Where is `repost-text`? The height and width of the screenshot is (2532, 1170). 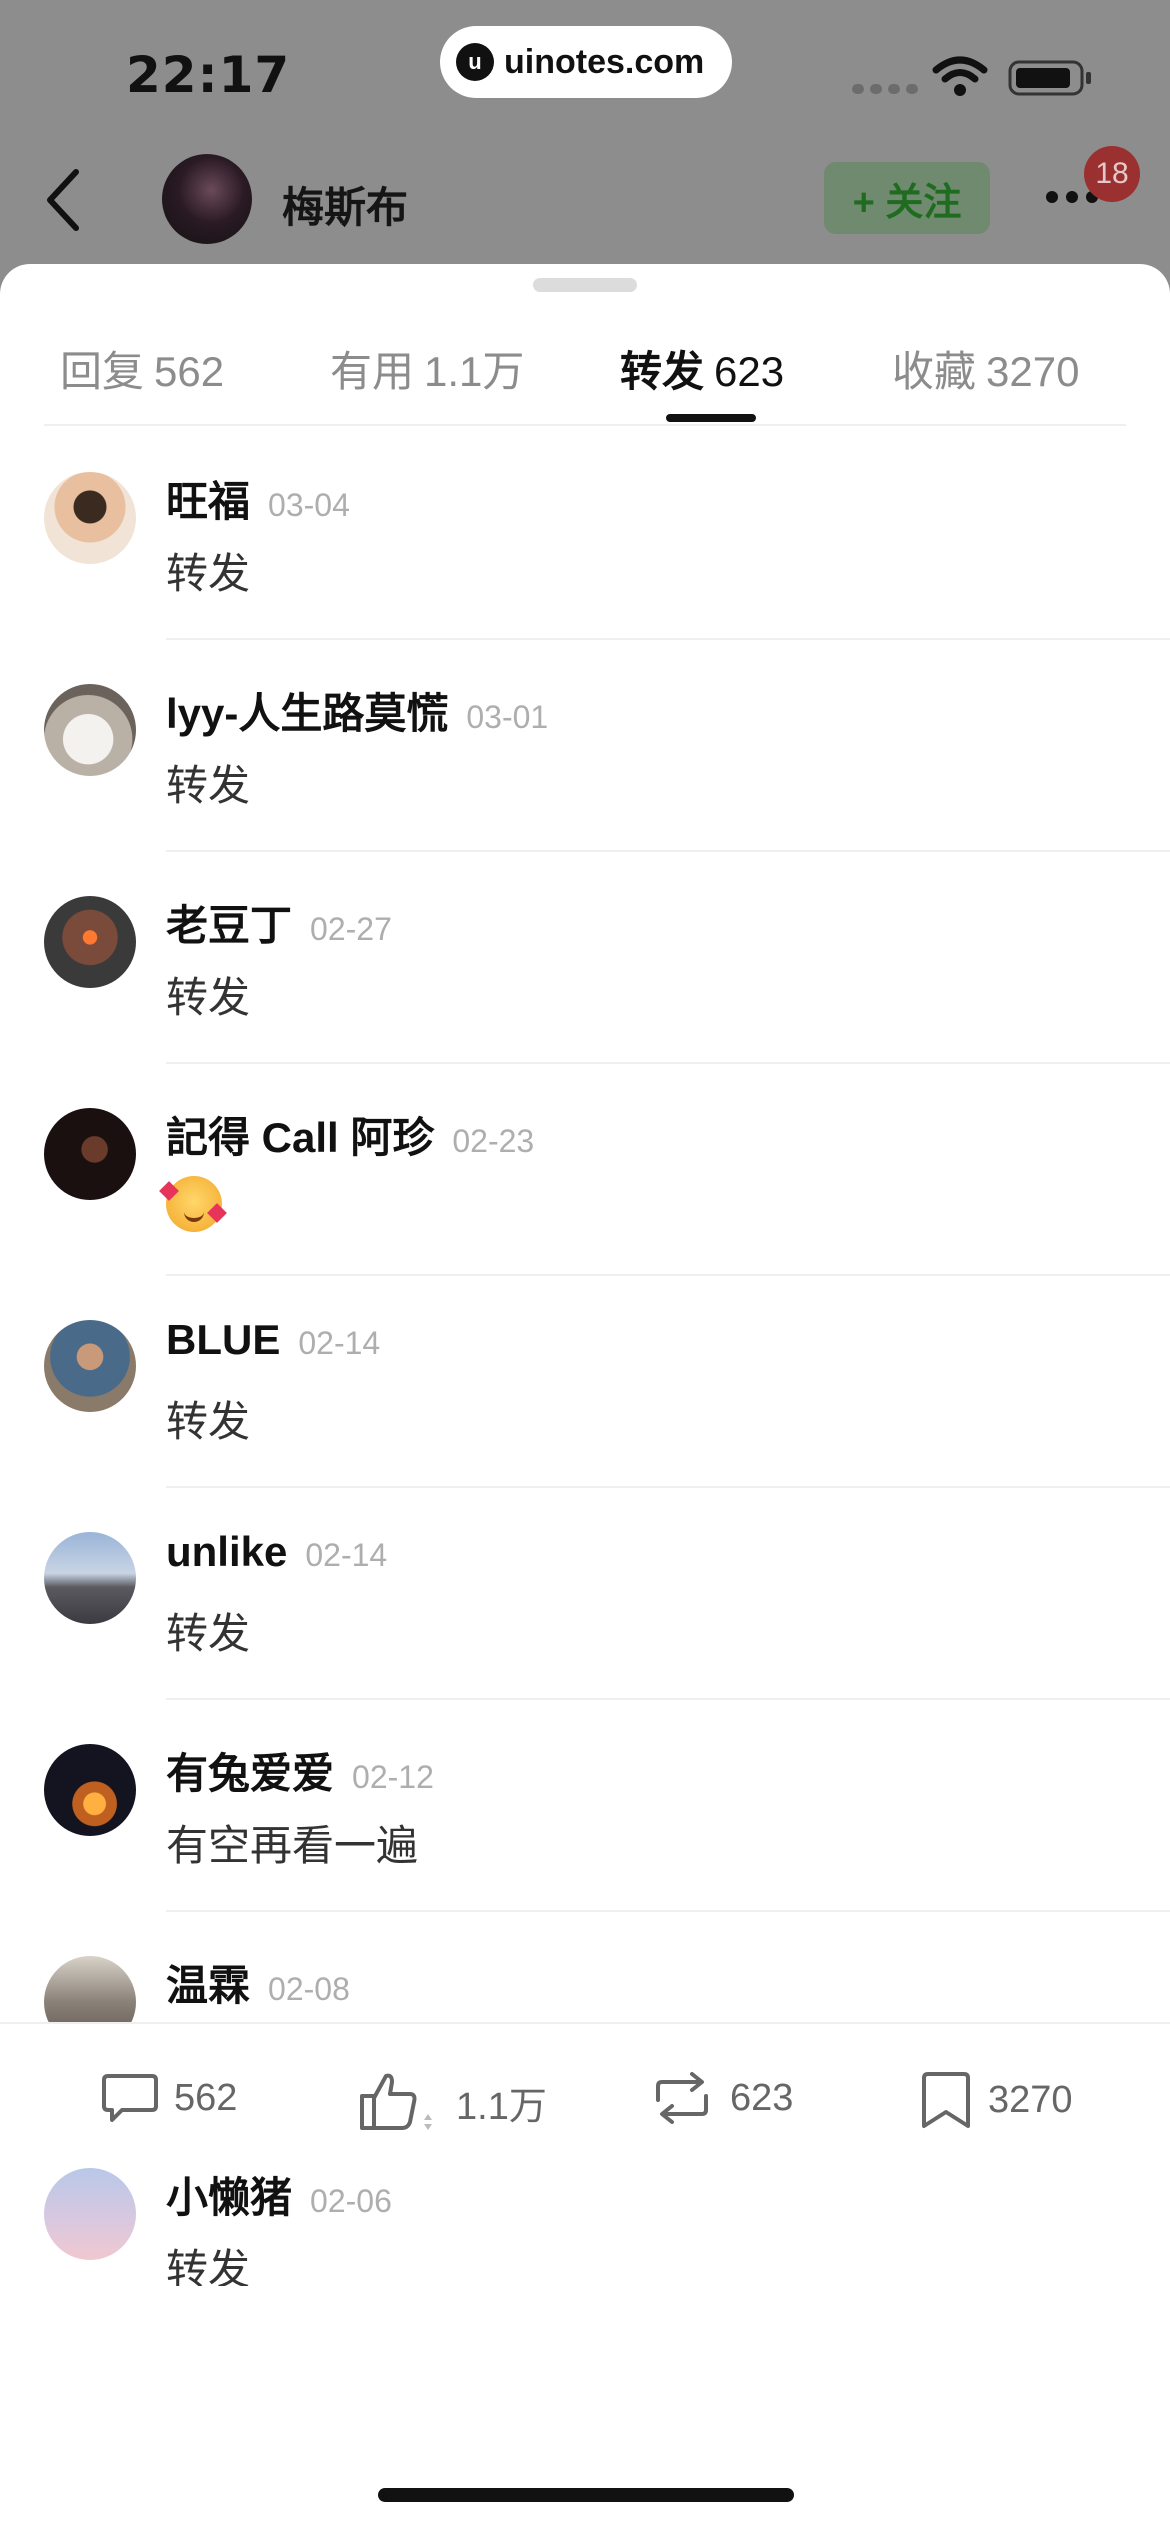 repost-text is located at coordinates (193, 1204).